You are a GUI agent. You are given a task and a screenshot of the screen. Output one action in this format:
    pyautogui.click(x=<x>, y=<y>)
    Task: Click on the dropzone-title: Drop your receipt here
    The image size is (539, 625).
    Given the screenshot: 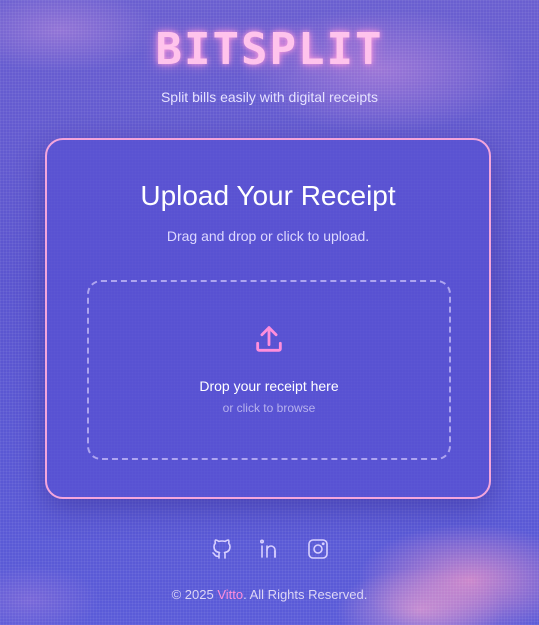 What is the action you would take?
    pyautogui.click(x=269, y=386)
    